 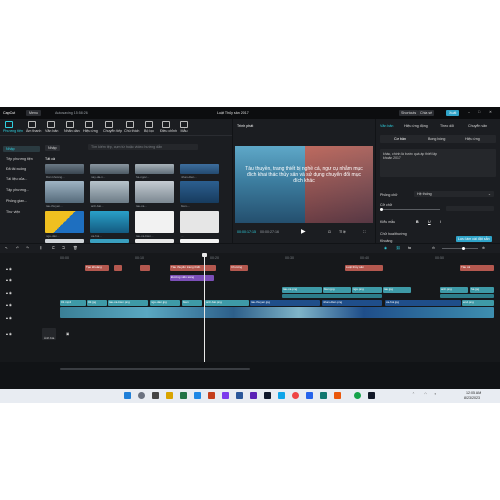 I want to click on video-clip: nhan-dien.png, so click(x=352, y=303).